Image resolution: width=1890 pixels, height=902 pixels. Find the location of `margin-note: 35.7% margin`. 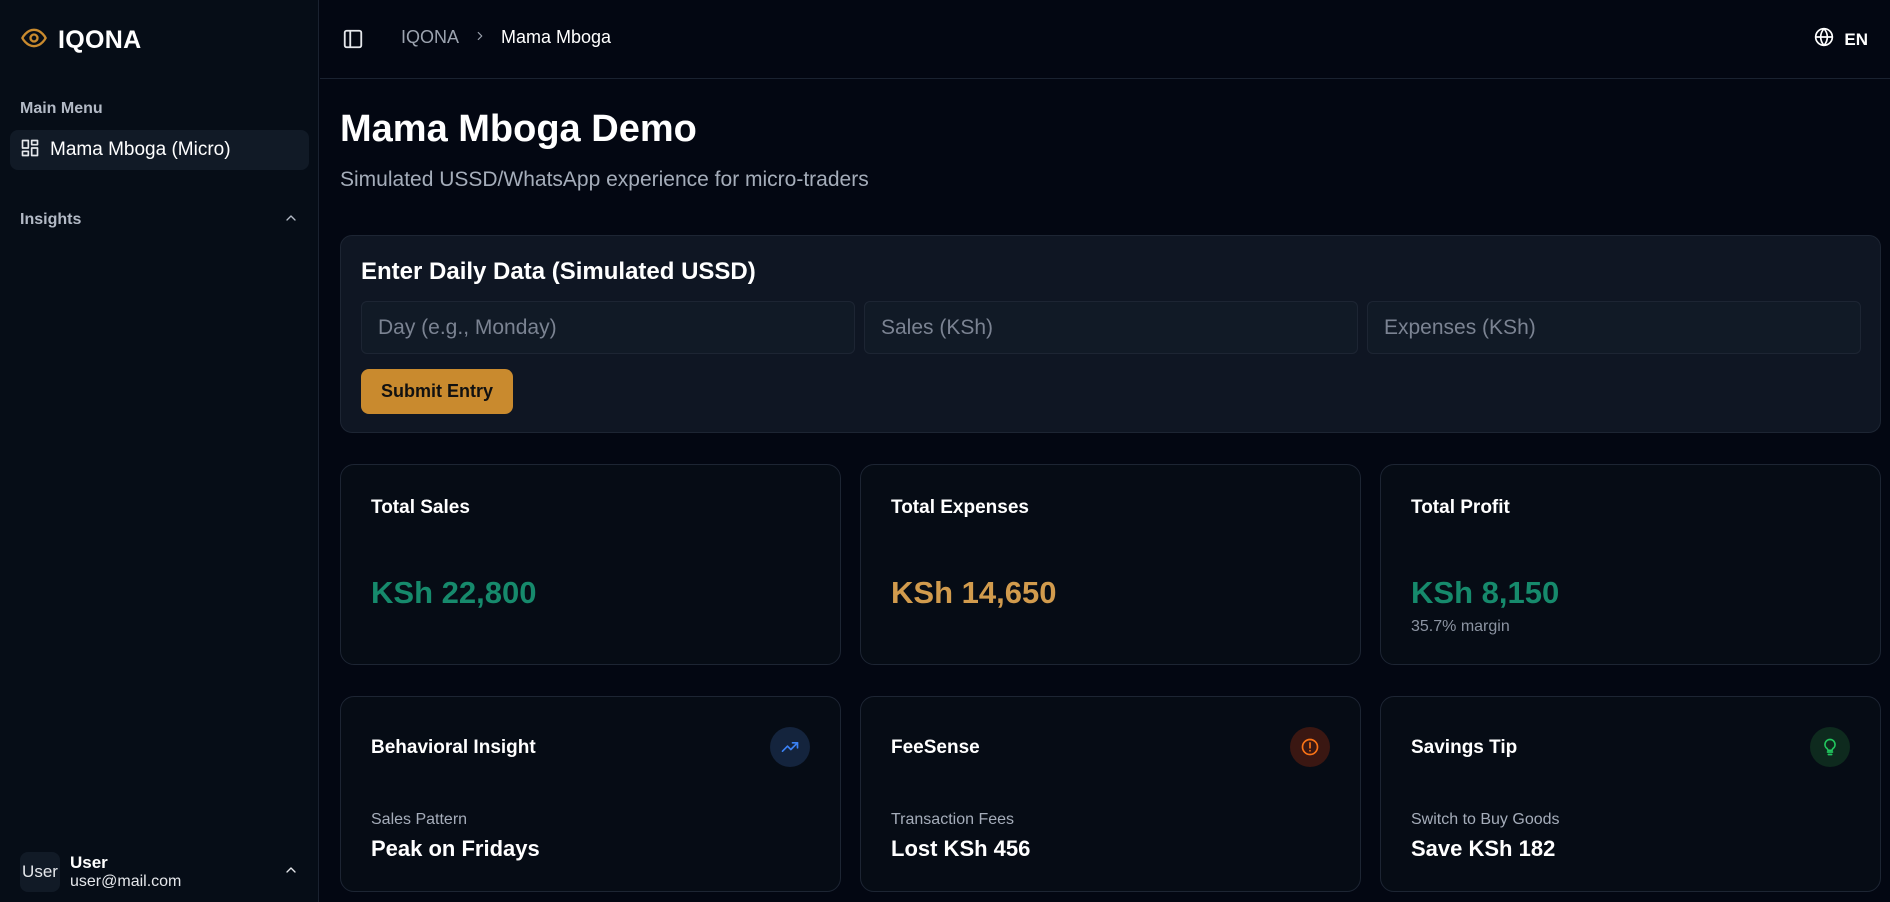

margin-note: 35.7% margin is located at coordinates (1460, 626).